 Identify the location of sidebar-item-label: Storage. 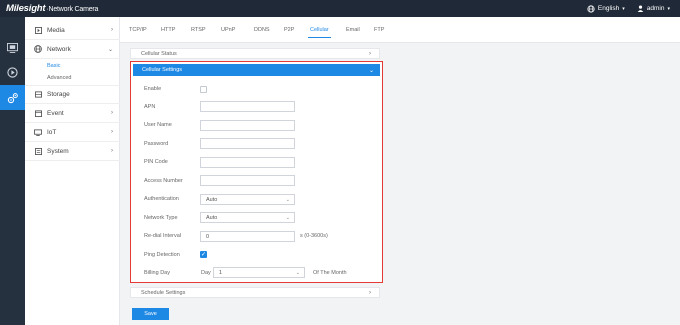
(58, 94).